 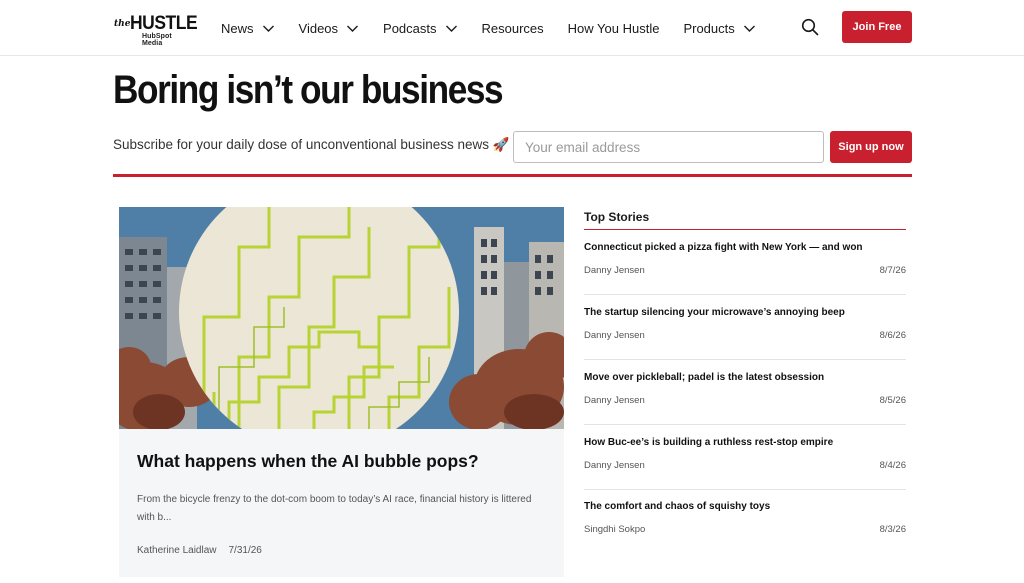 What do you see at coordinates (157, 40) in the screenshot?
I see `logo-sub: HubSpot Media` at bounding box center [157, 40].